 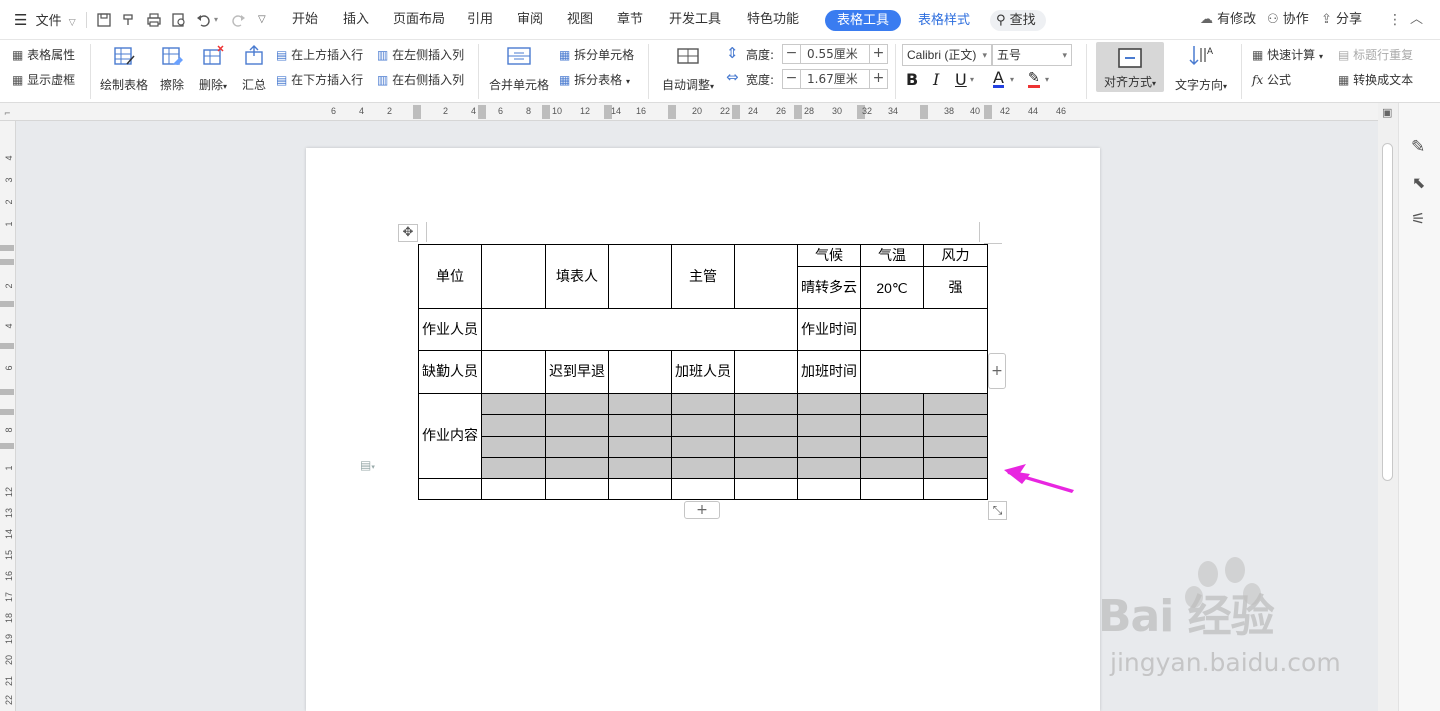 What do you see at coordinates (319, 80) in the screenshot?
I see `insert-row-below-button: ▤ 在下方插入行` at bounding box center [319, 80].